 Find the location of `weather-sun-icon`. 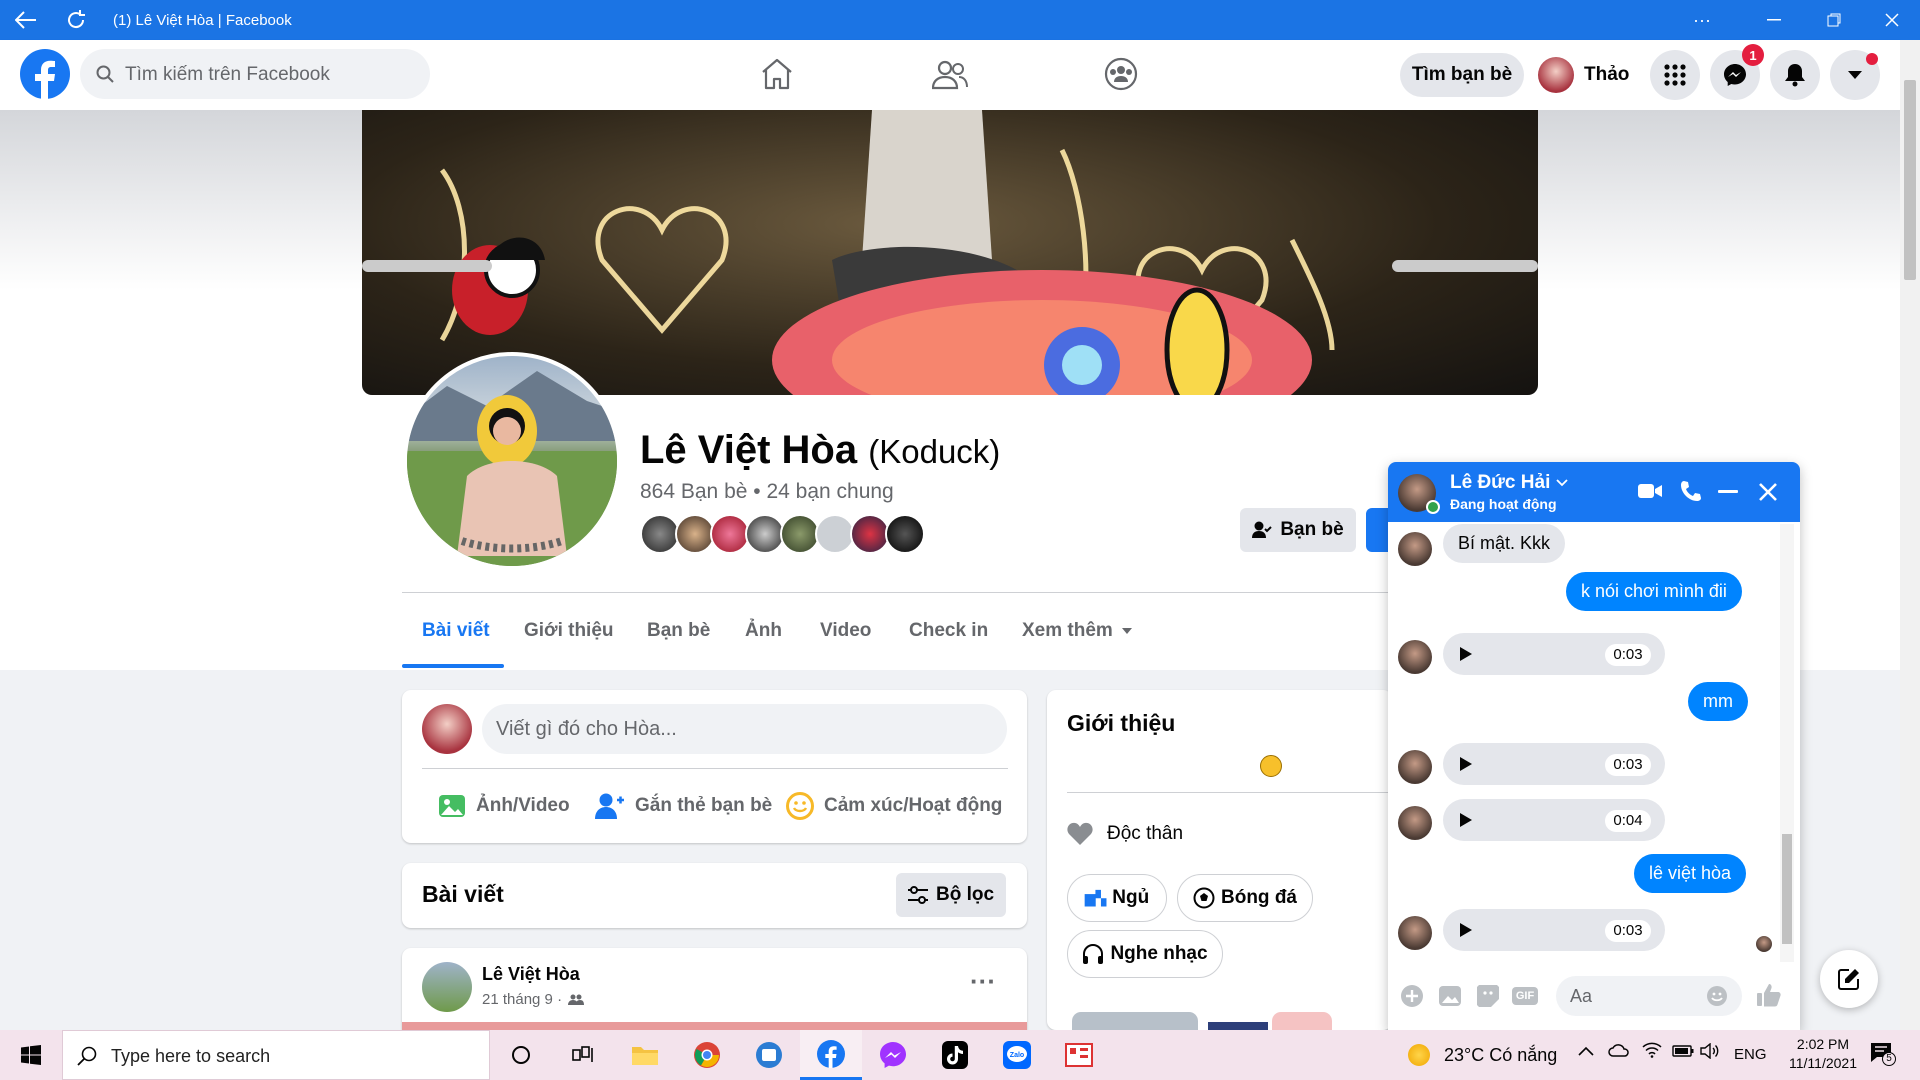

weather-sun-icon is located at coordinates (1419, 1055).